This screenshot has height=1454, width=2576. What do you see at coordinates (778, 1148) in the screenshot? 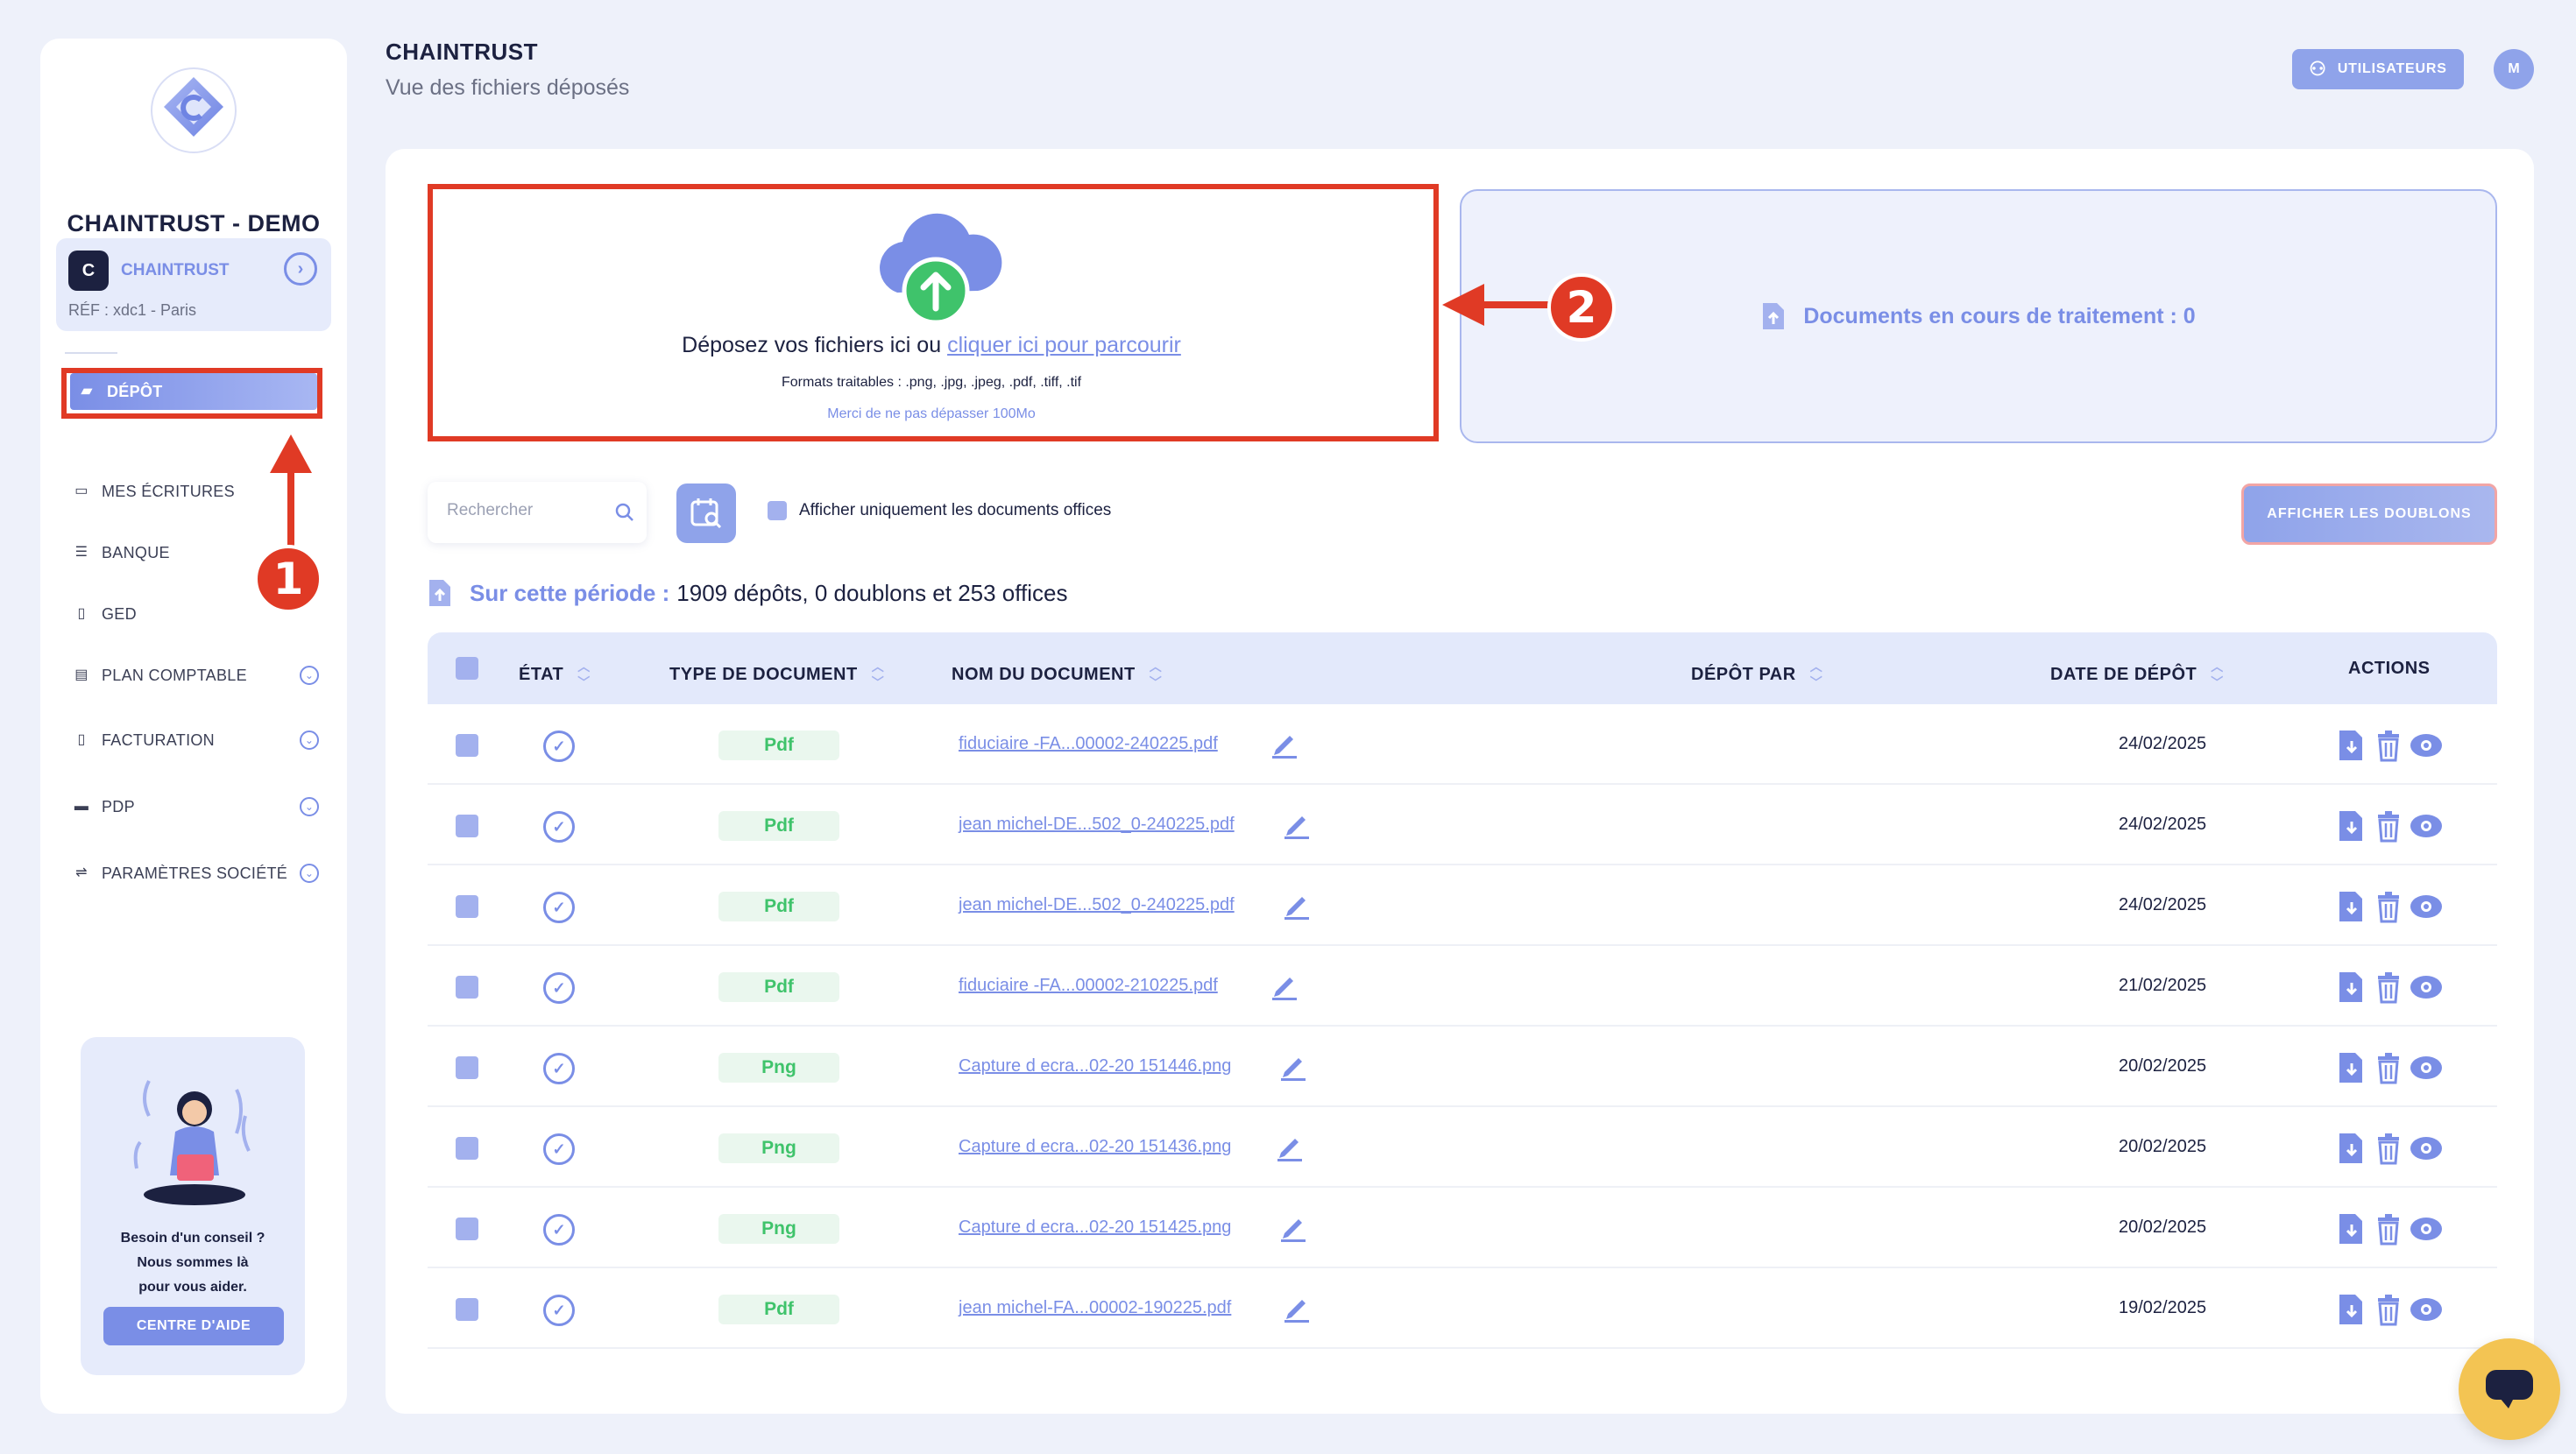
I see `document-type-badge: Png` at bounding box center [778, 1148].